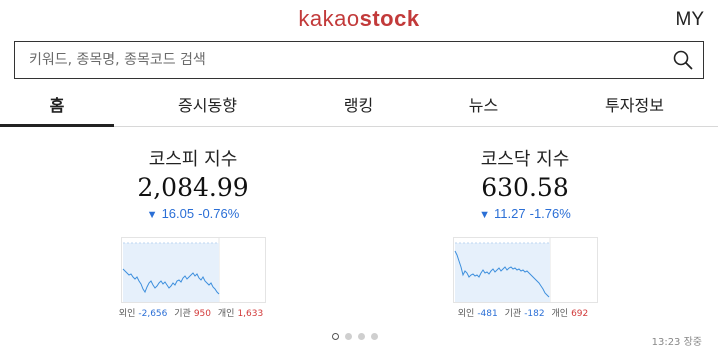  Describe the element at coordinates (634, 107) in the screenshot. I see `tab-investment-info: 투자정보` at that location.